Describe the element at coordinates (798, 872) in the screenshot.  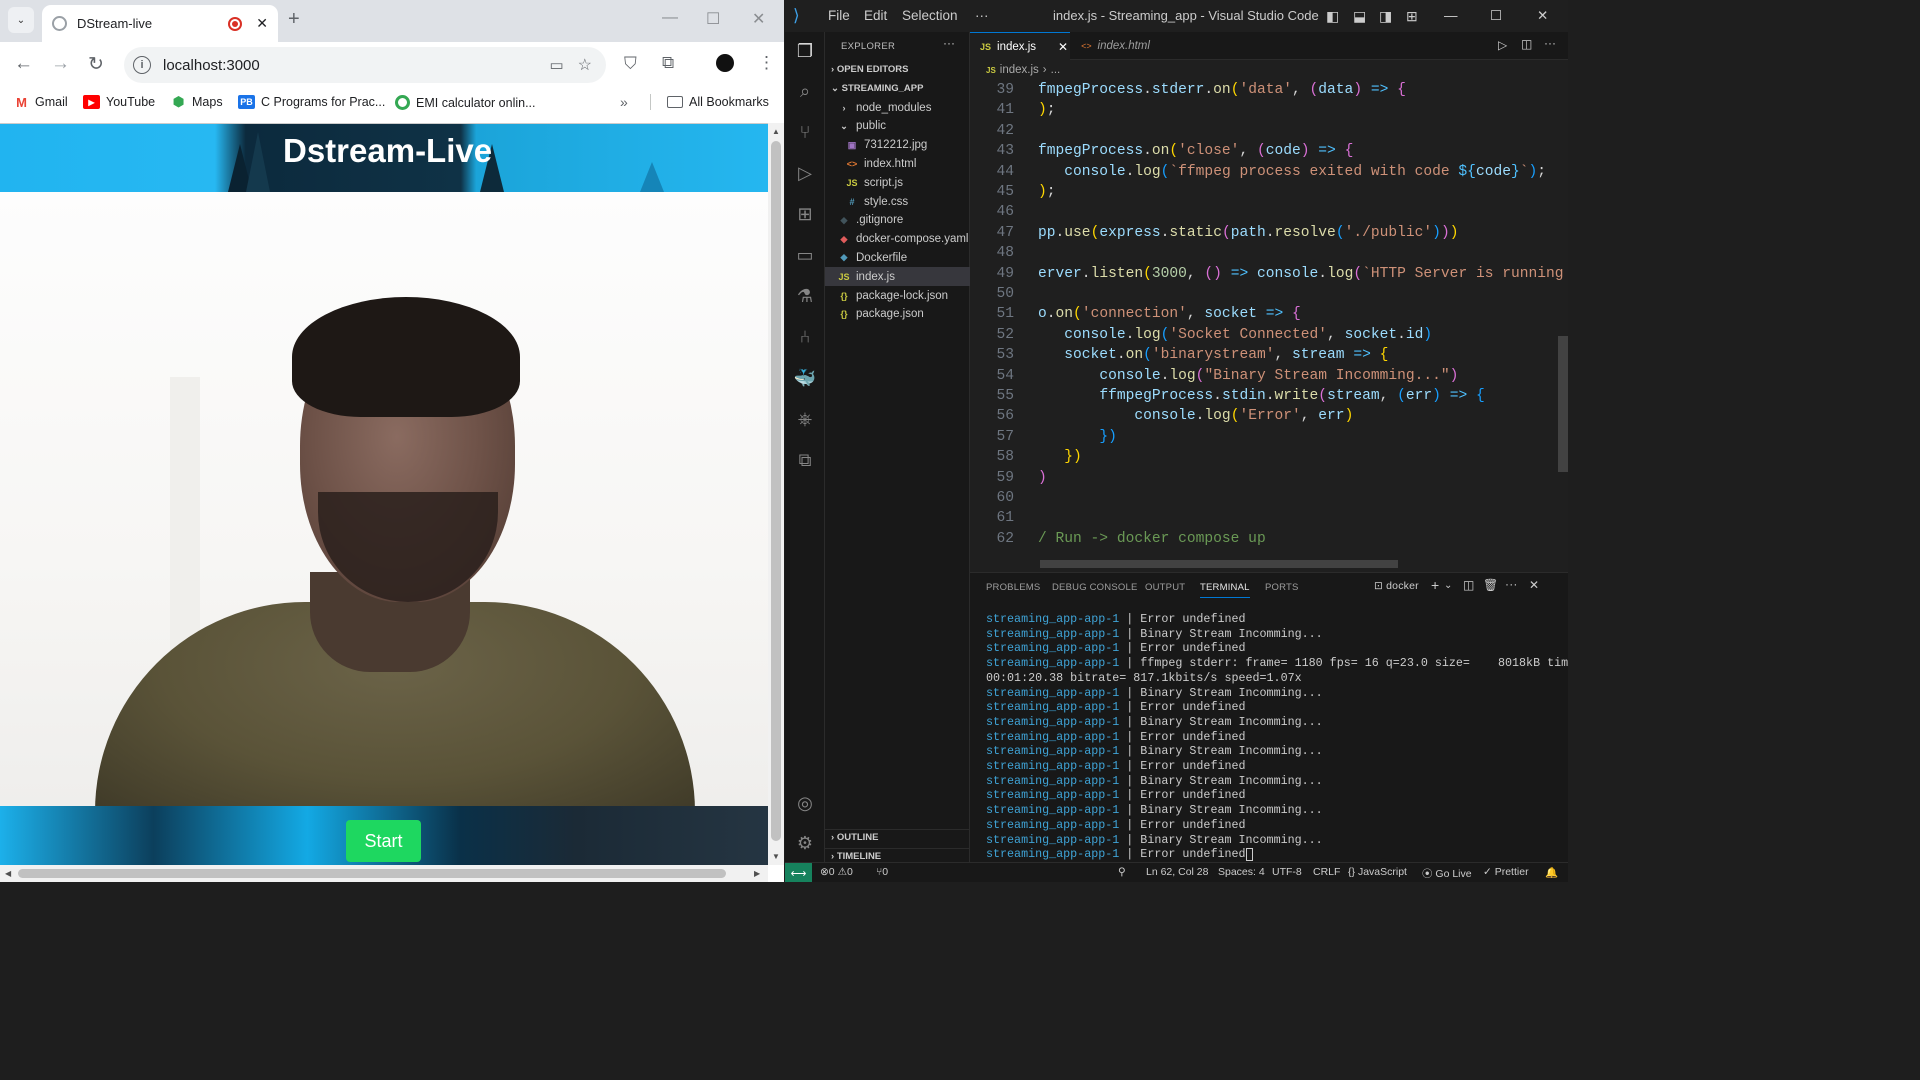
I see `remote-indicator-icon: ⟷` at that location.